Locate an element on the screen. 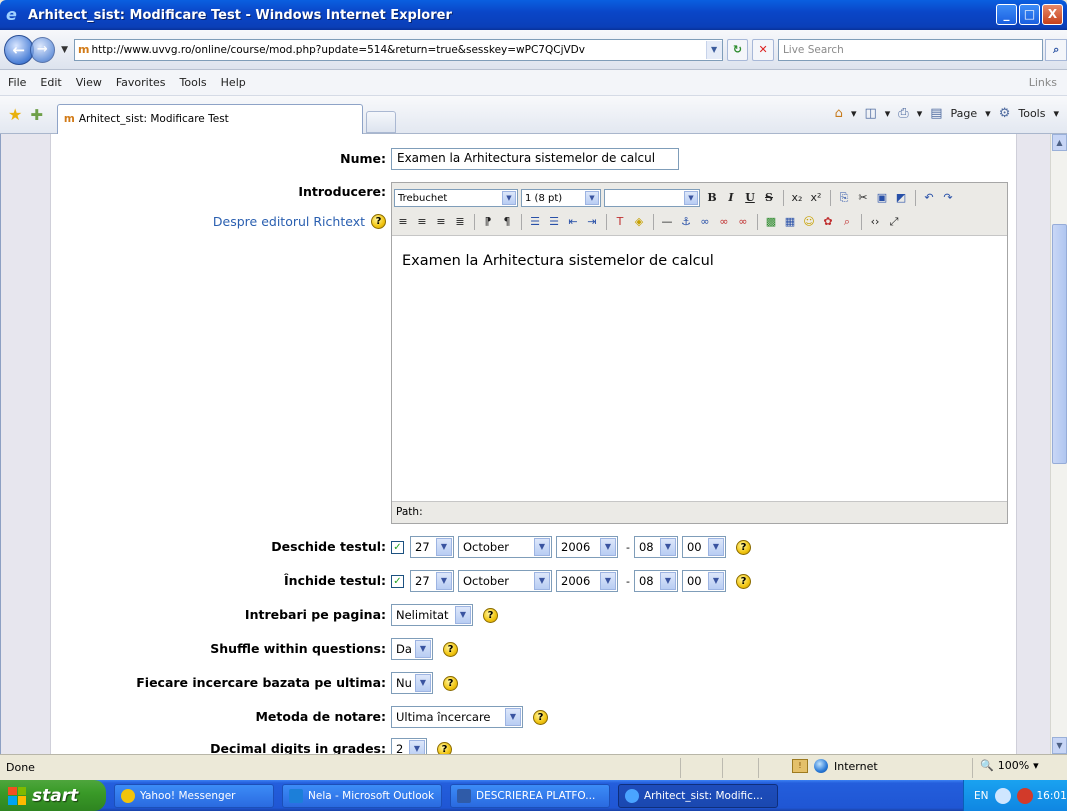 The image size is (1067, 811). home-dropdown-icon: ▾ is located at coordinates (854, 113).